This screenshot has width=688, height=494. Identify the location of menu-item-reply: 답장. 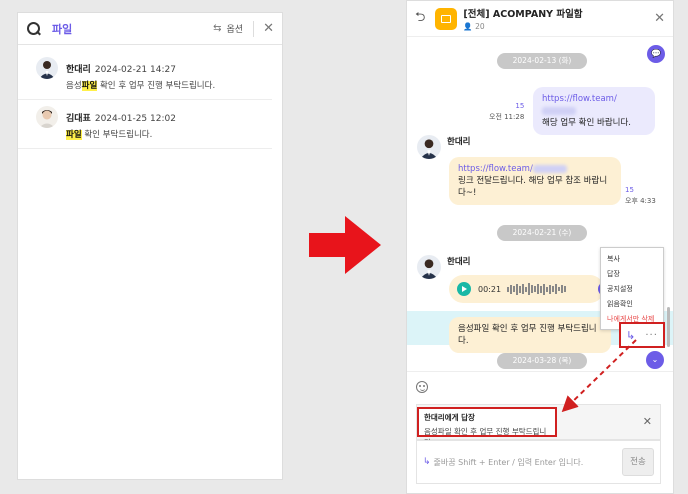
(632, 273).